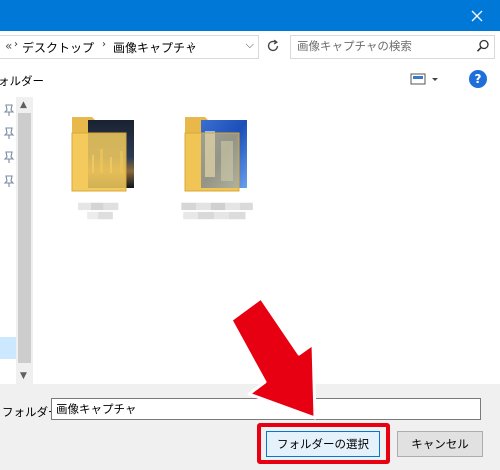  Describe the element at coordinates (483, 47) in the screenshot. I see `search-icon` at that location.